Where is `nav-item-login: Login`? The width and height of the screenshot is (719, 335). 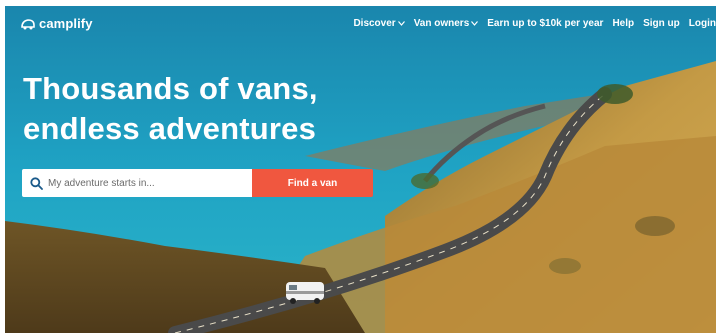
nav-item-login: Login is located at coordinates (702, 23).